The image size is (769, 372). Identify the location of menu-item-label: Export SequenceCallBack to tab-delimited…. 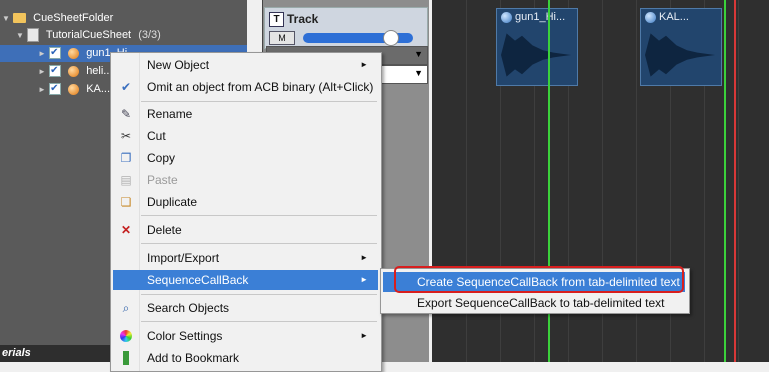
(541, 303).